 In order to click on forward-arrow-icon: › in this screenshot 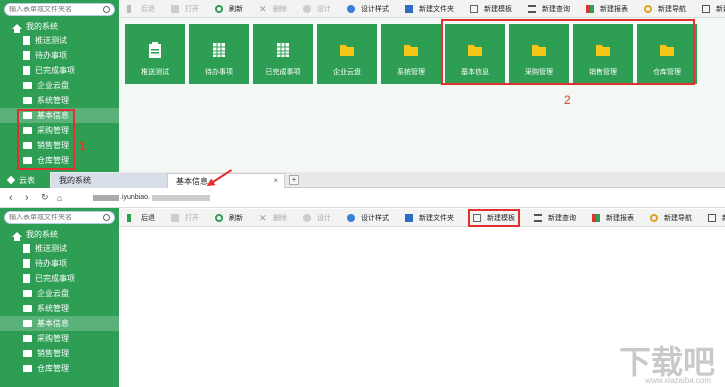, I will do `click(30, 198)`.